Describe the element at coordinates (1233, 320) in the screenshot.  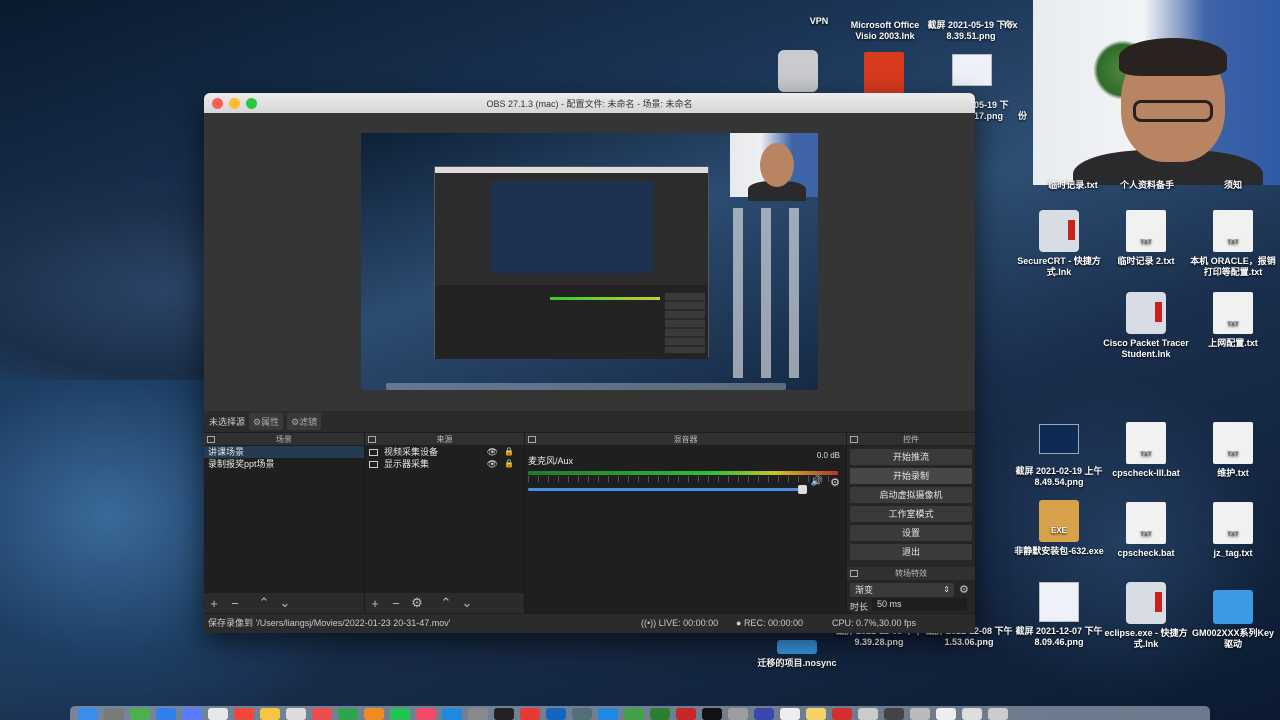
I see `desktop-icon-net-config: 上网配置.txt` at that location.